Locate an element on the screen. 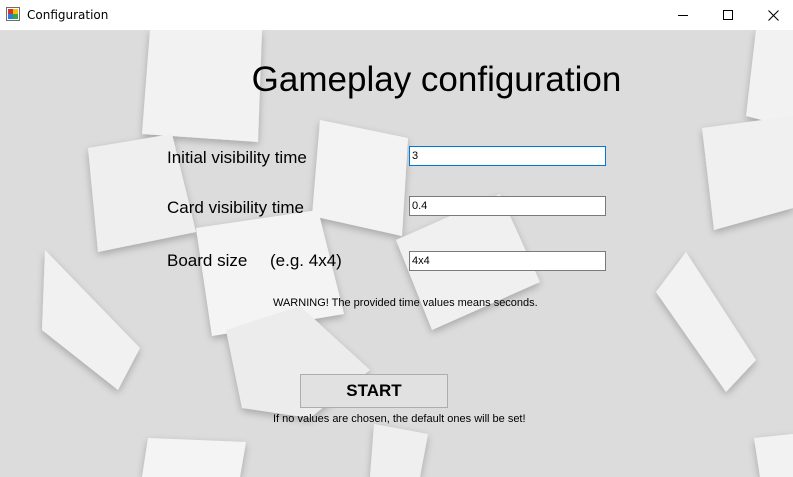 This screenshot has height=477, width=793. maximize-button is located at coordinates (728, 15).